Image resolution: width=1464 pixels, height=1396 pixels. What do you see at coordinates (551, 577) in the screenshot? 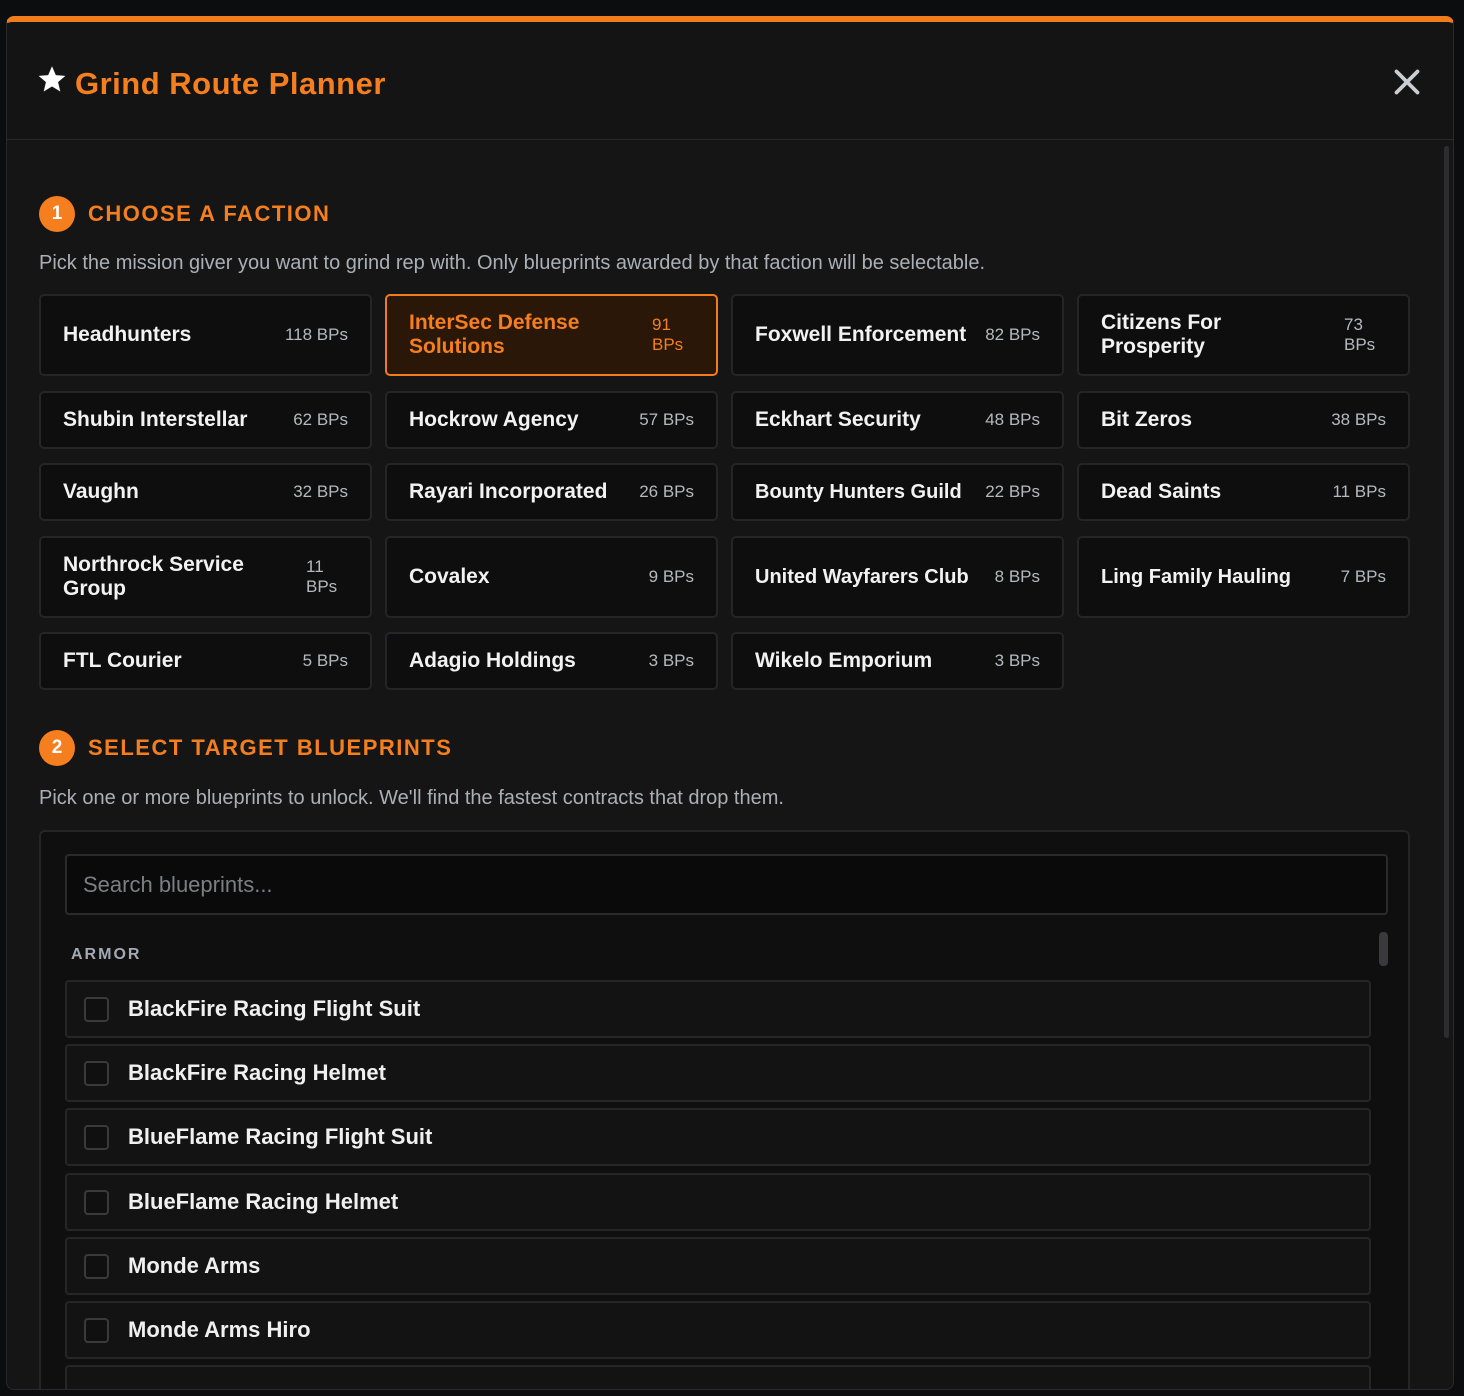
I see `faction-card: Covalex 9 BPs` at bounding box center [551, 577].